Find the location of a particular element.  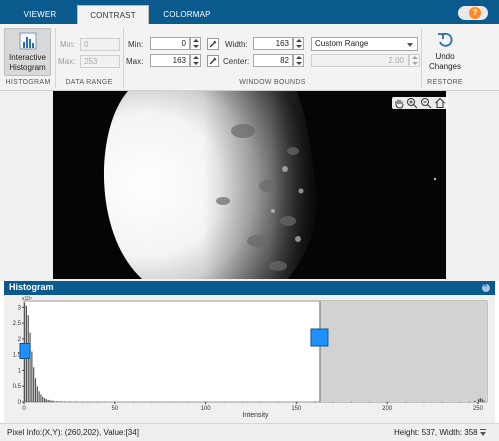

x-tick-label: 150 is located at coordinates (296, 409).